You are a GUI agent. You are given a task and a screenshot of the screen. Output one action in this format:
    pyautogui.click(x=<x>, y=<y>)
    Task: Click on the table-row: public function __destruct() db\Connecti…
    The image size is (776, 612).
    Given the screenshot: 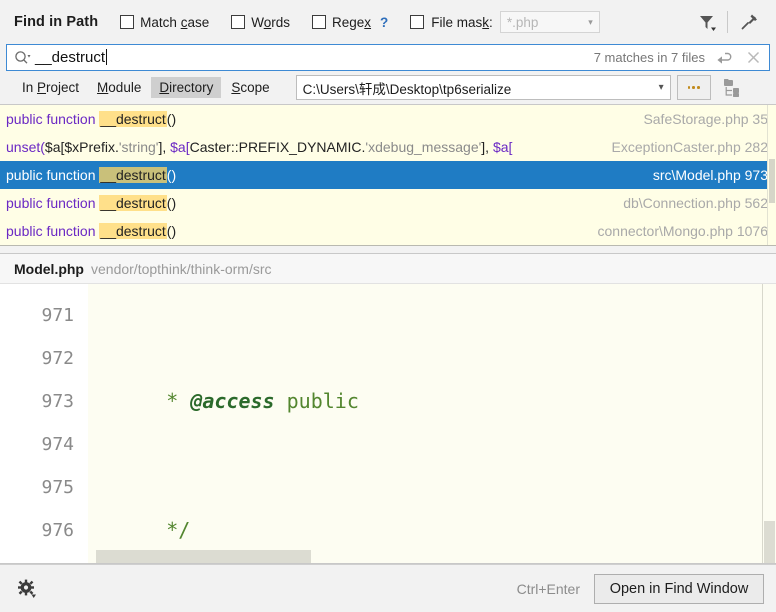 What is the action you would take?
    pyautogui.click(x=388, y=203)
    